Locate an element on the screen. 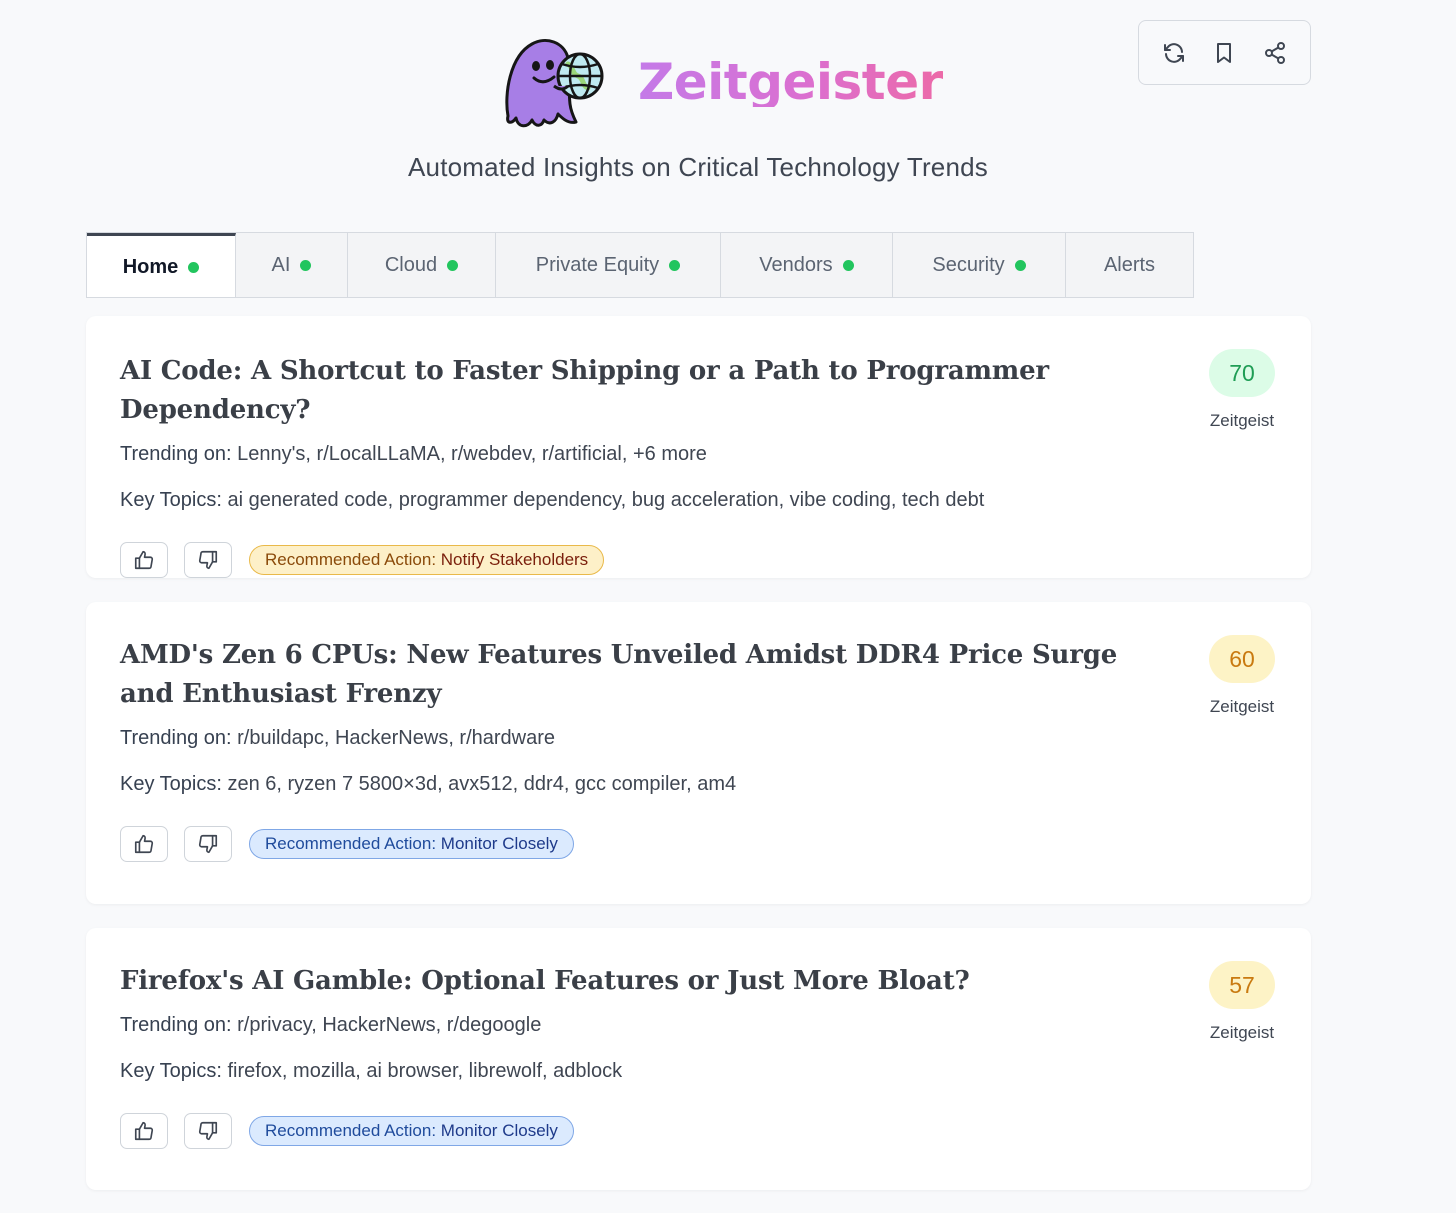 The image size is (1456, 1213). recommended-action-badge: Recommended Action: Notify Stakeholders is located at coordinates (427, 560).